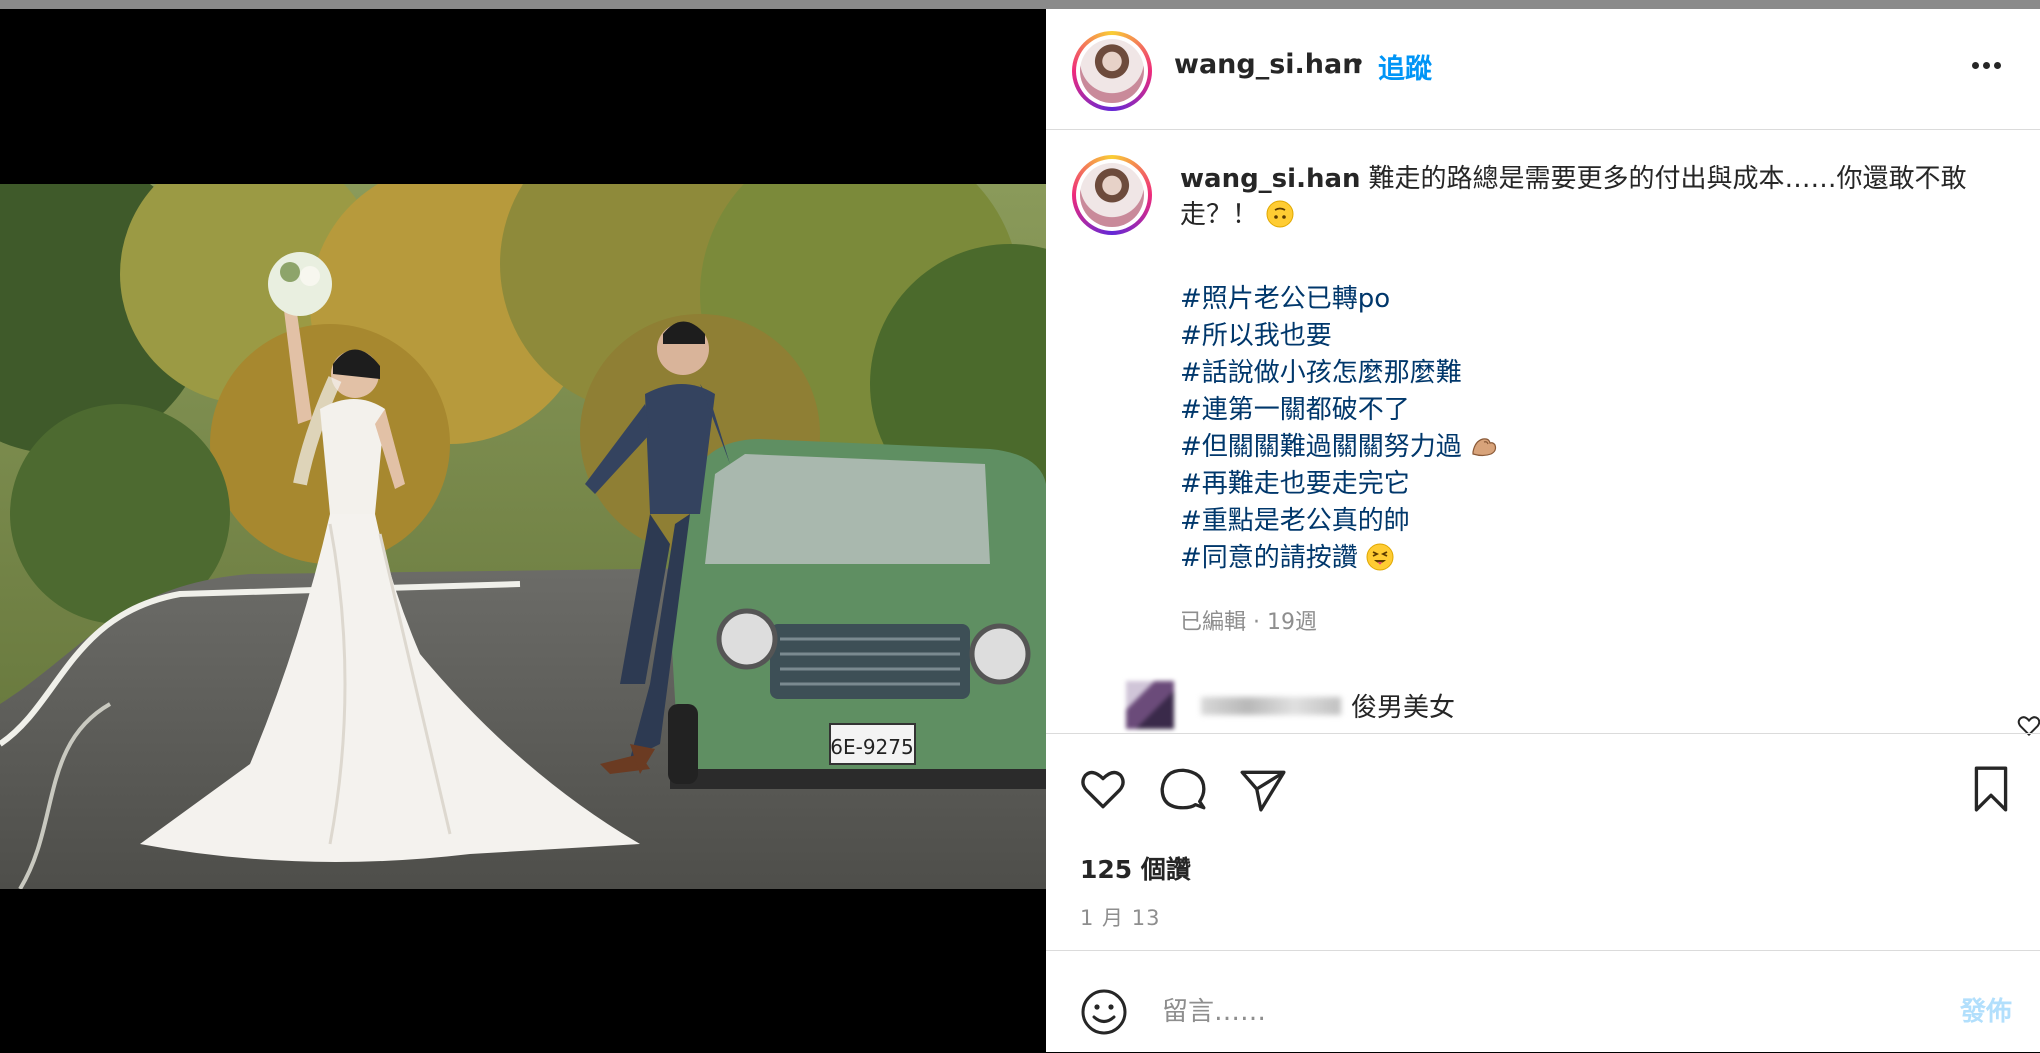  What do you see at coordinates (1020, 4) in the screenshot?
I see `browser-top-strip` at bounding box center [1020, 4].